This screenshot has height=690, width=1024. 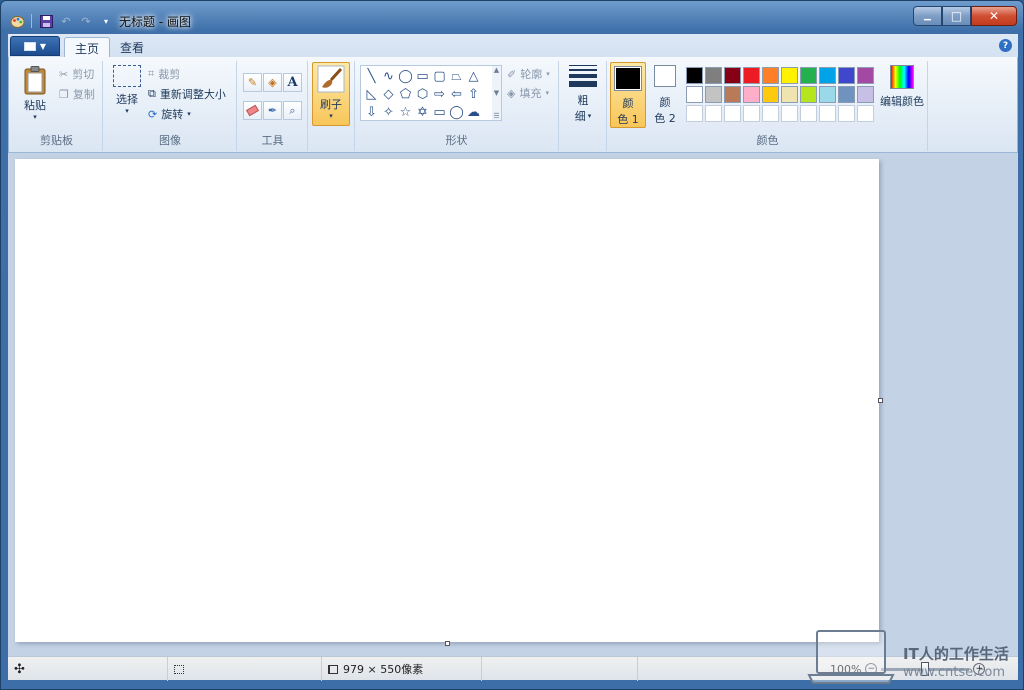 I want to click on pentagon-shape-icon: ⬠, so click(x=405, y=94).